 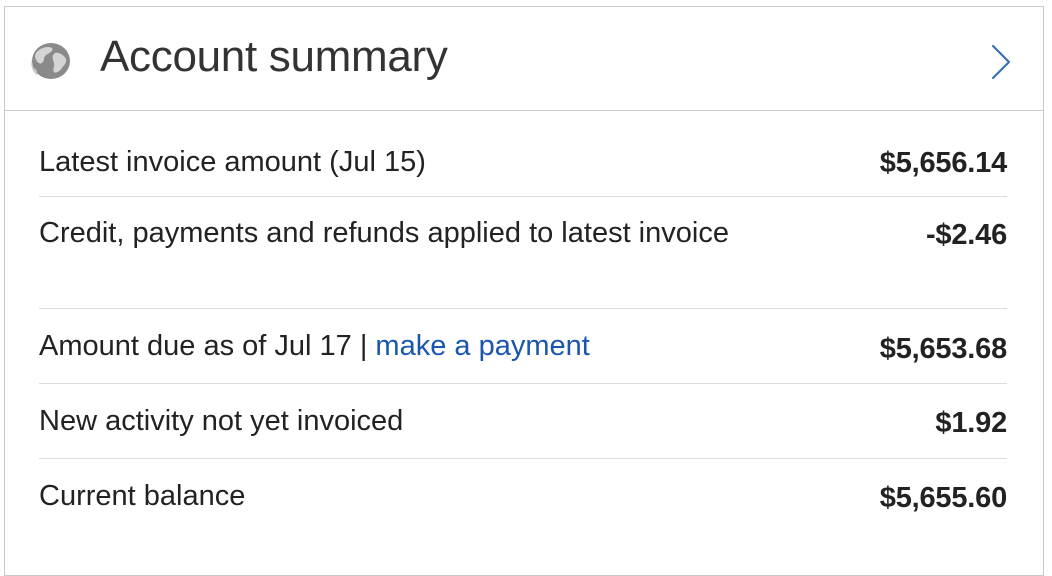 I want to click on latest-invoice-label: Latest invoice amount (Jul 15), so click(x=232, y=162).